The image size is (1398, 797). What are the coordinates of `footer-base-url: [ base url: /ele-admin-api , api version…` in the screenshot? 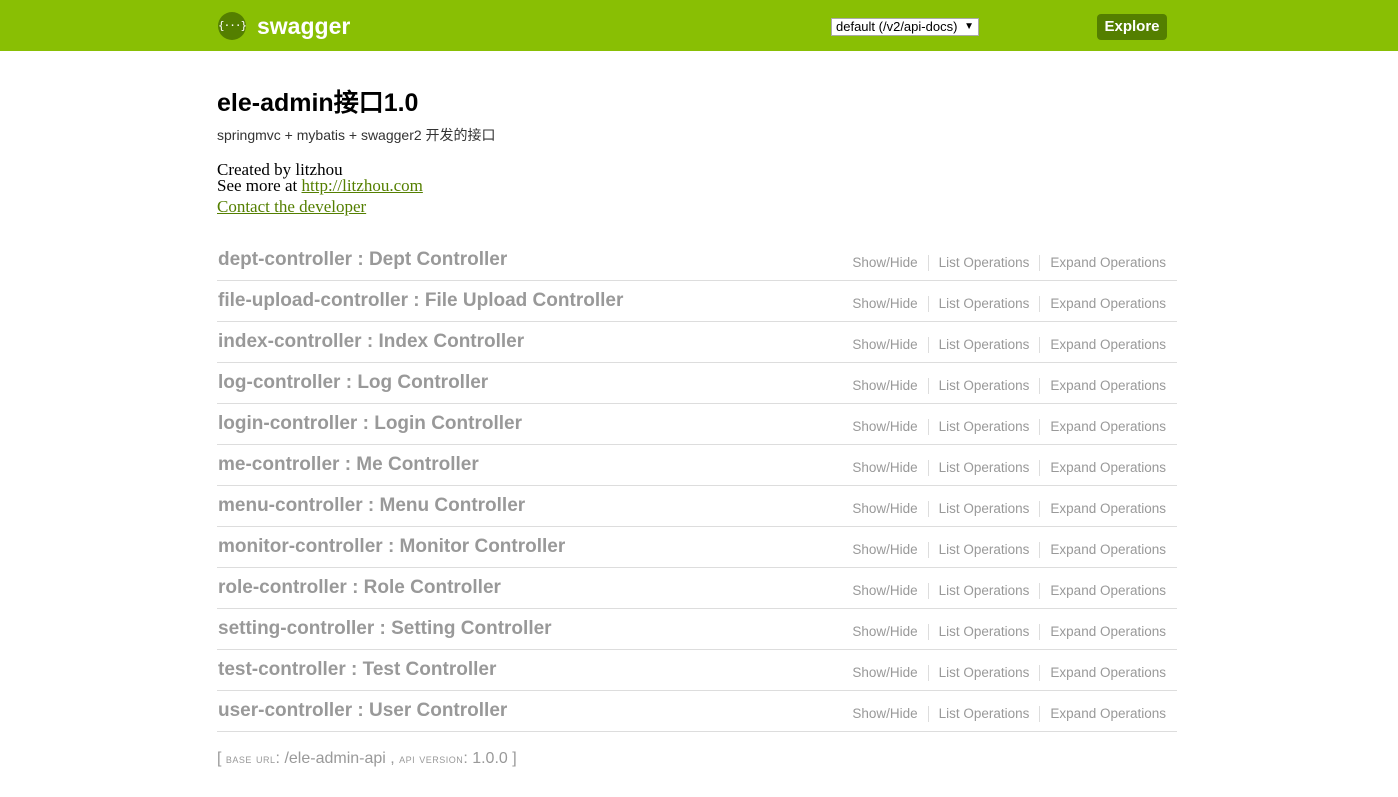 It's located at (367, 758).